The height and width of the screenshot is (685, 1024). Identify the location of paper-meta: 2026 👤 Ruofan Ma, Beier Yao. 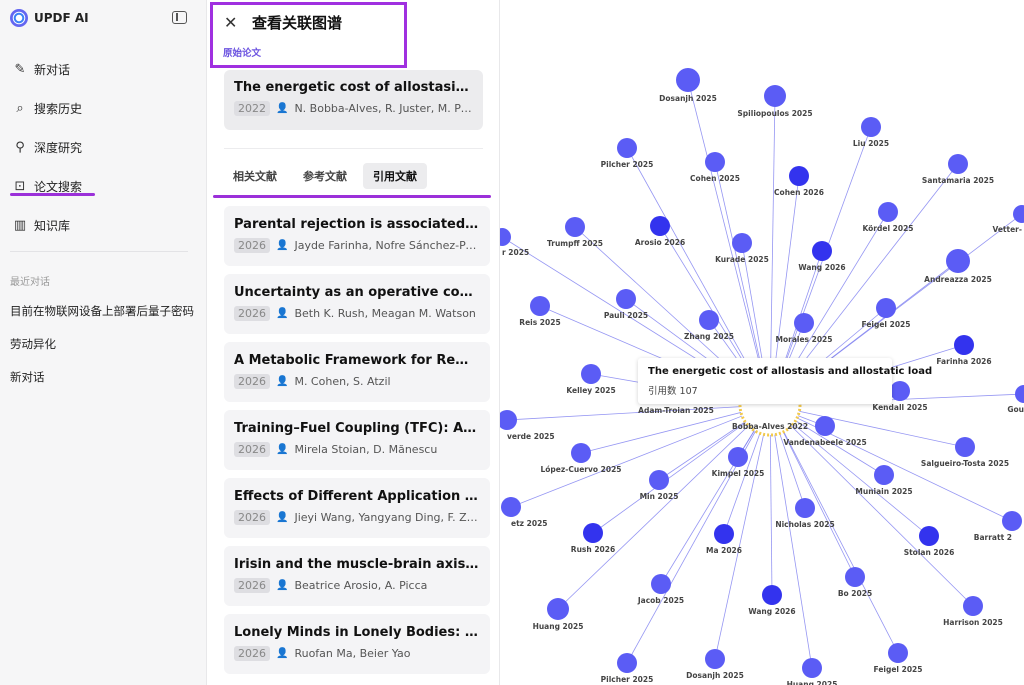
(357, 653).